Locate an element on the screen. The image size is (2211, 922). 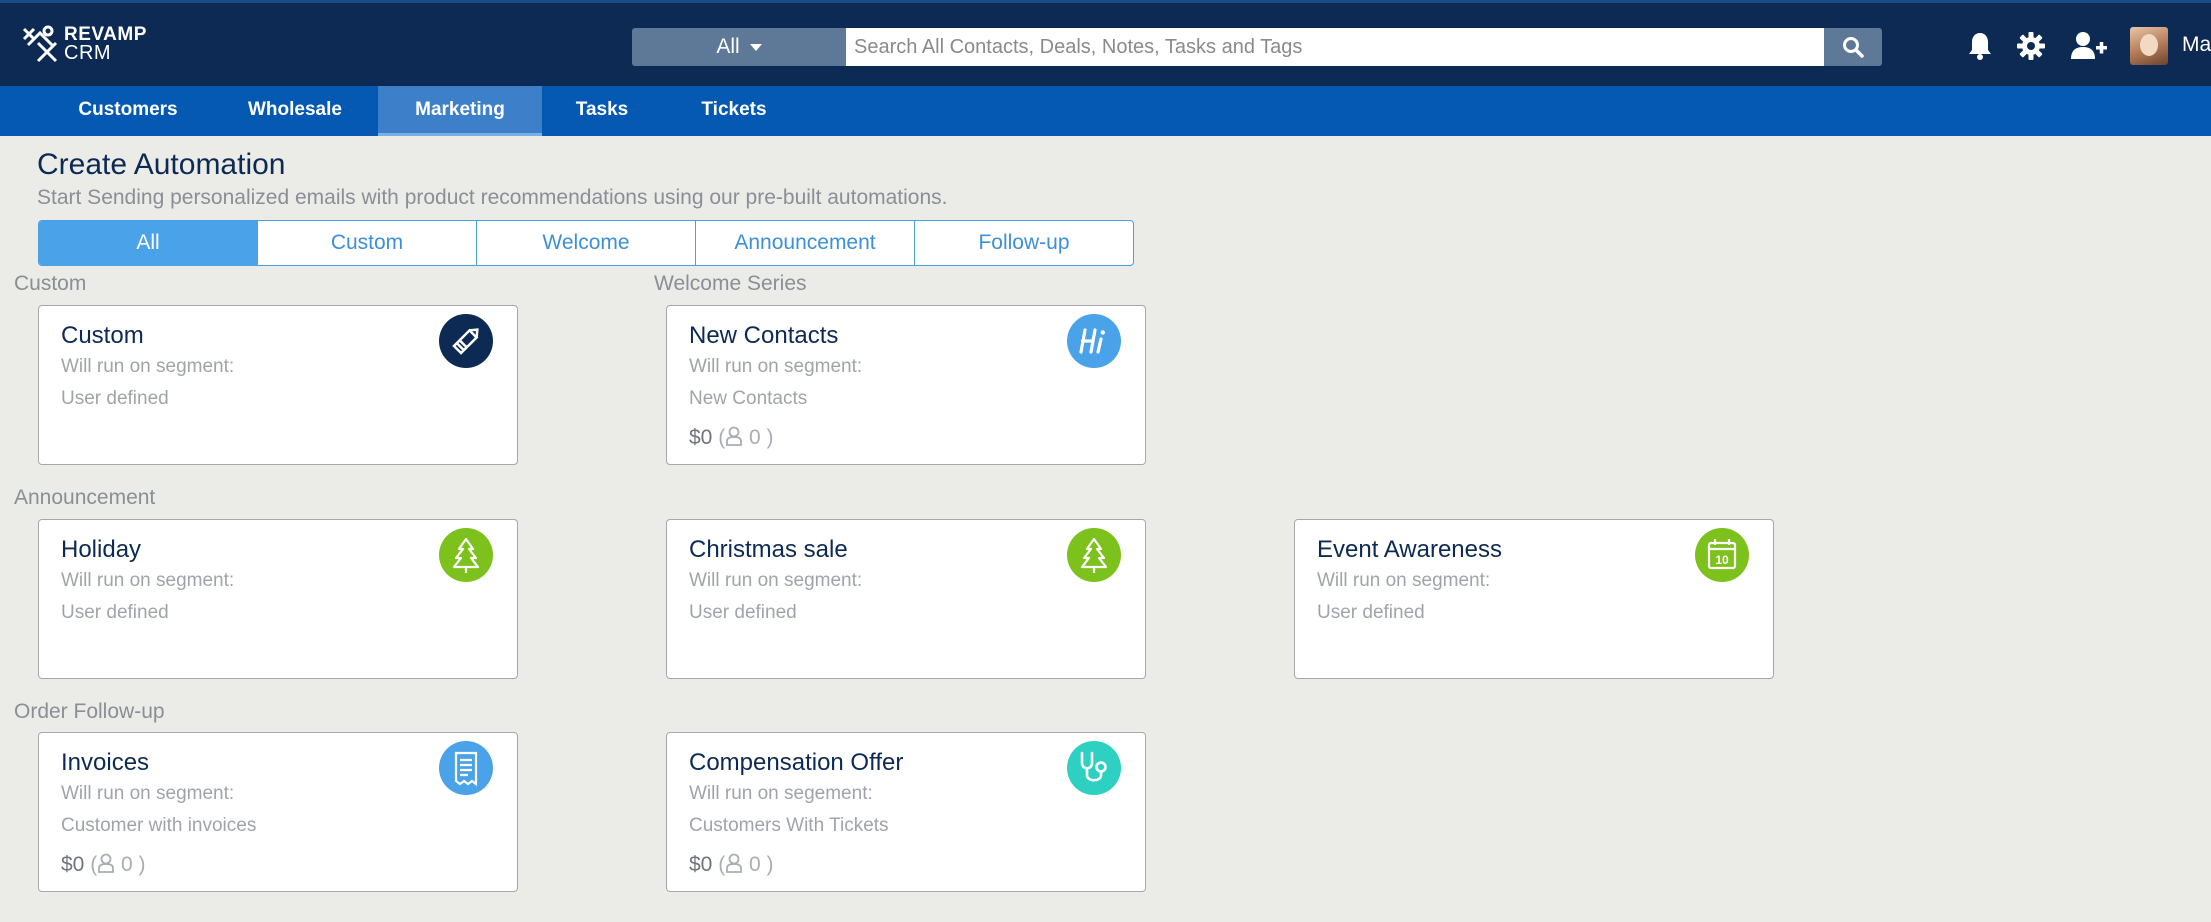
card-title: Invoices is located at coordinates (105, 762).